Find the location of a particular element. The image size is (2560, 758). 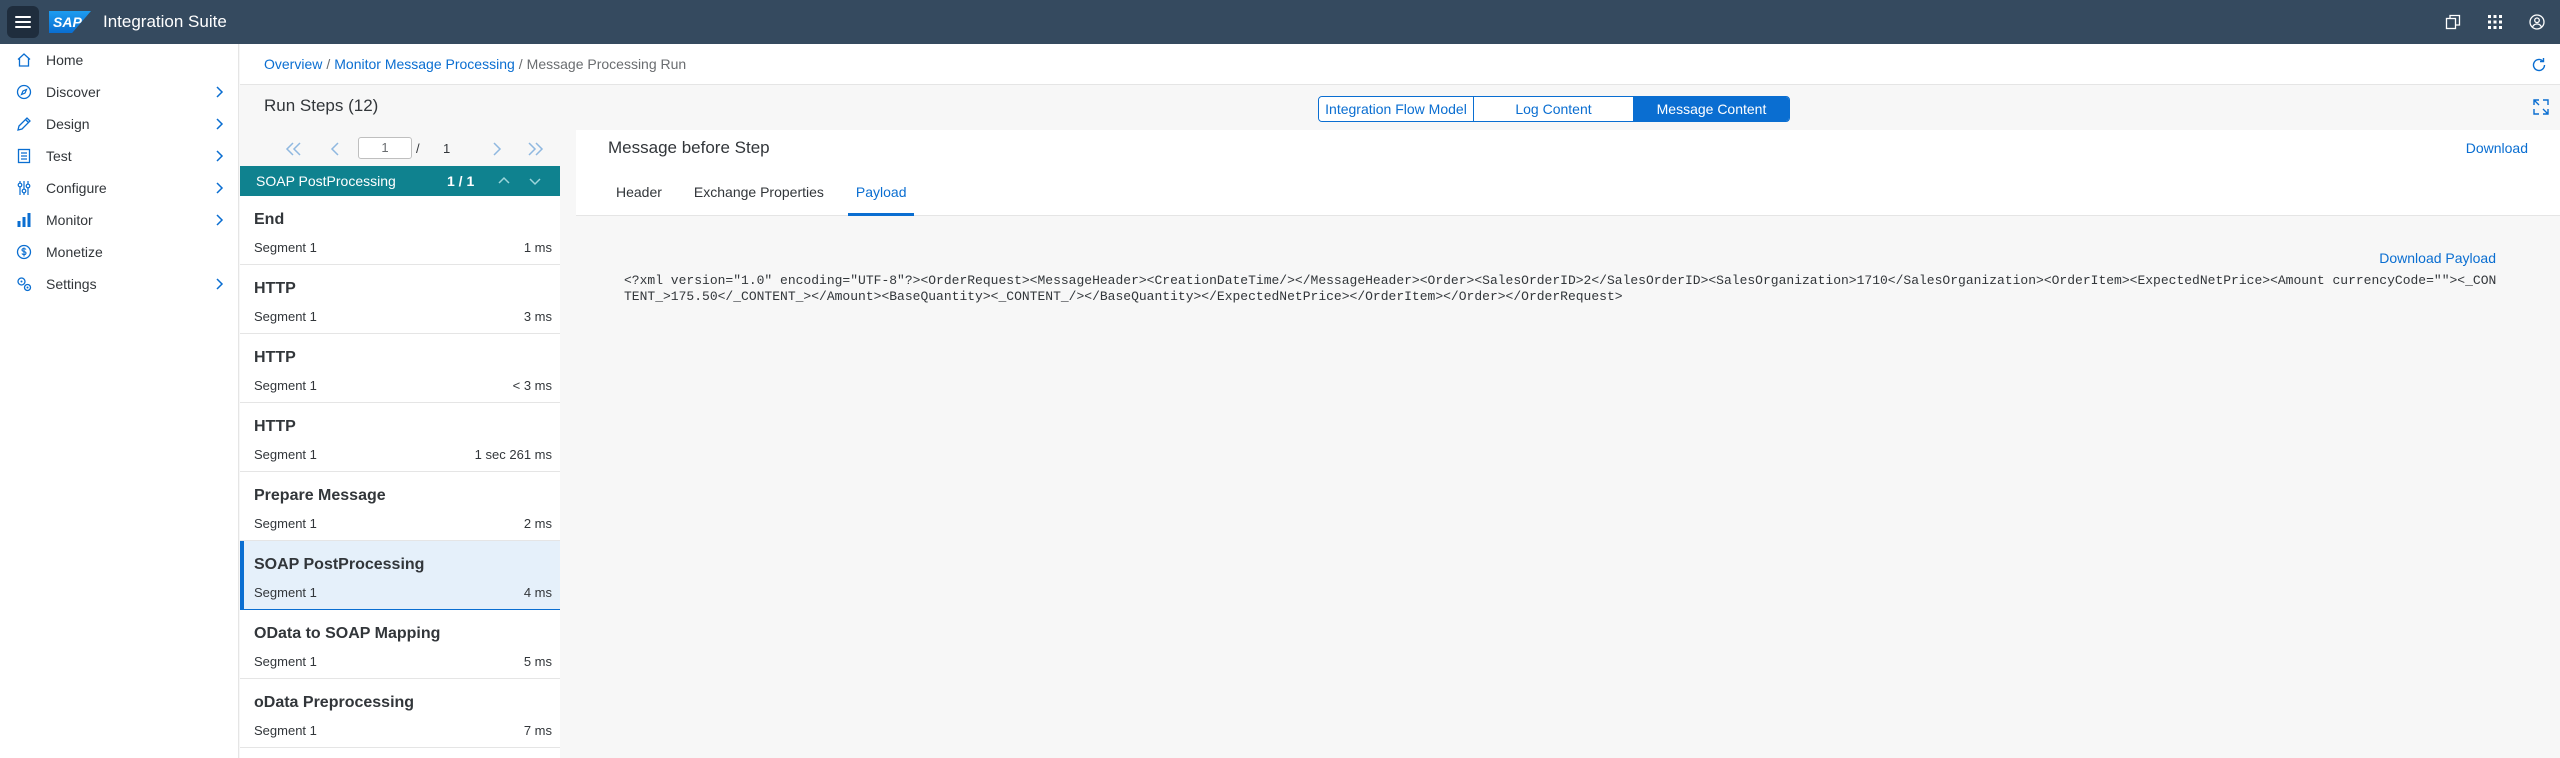

expand-icon is located at coordinates (2541, 107).